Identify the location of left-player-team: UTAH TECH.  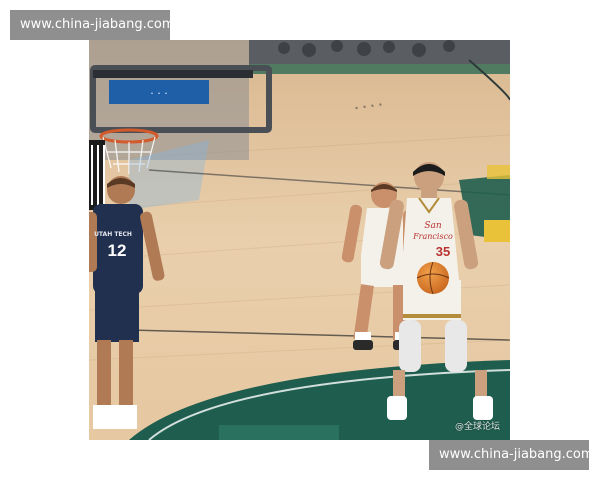
(113, 234).